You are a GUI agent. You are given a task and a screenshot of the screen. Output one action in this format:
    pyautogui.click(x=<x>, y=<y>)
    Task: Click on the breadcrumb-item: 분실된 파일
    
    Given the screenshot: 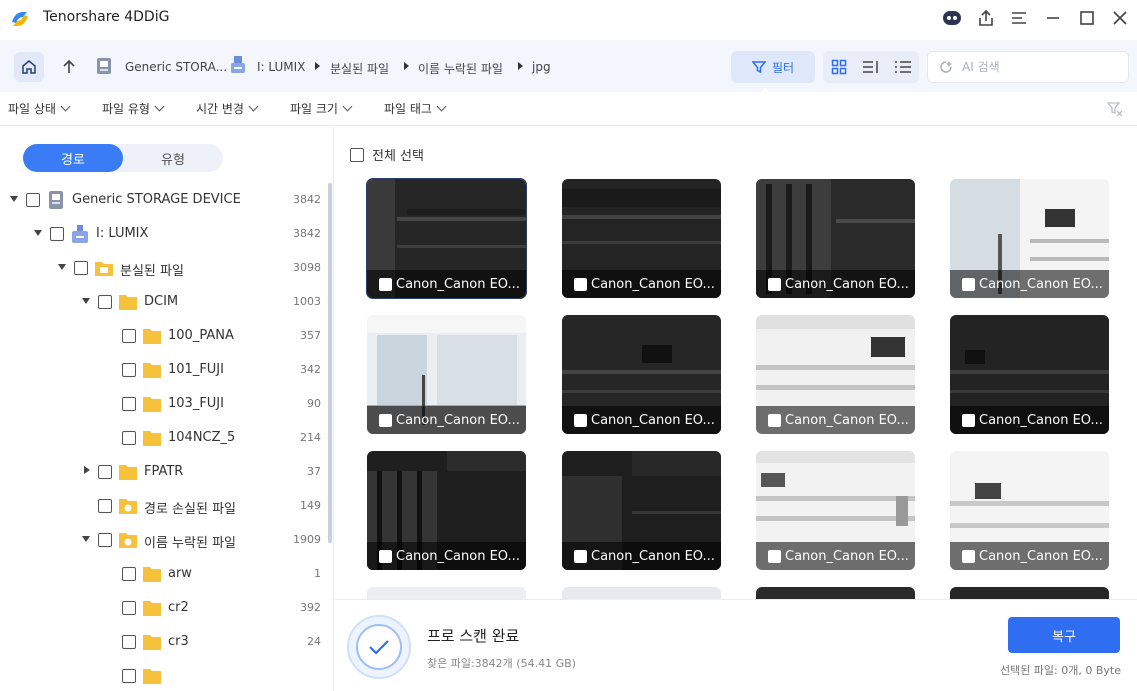 What is the action you would take?
    pyautogui.click(x=359, y=68)
    